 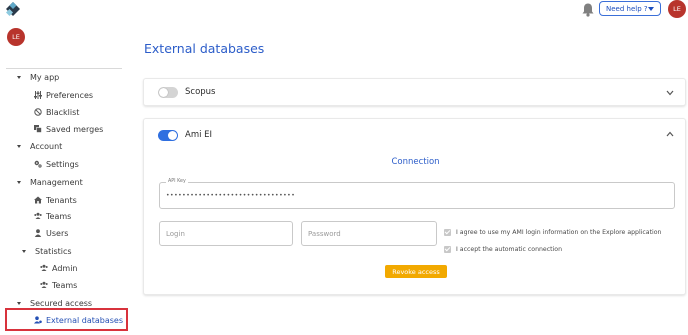 What do you see at coordinates (324, 233) in the screenshot?
I see `password-placeholder: Password` at bounding box center [324, 233].